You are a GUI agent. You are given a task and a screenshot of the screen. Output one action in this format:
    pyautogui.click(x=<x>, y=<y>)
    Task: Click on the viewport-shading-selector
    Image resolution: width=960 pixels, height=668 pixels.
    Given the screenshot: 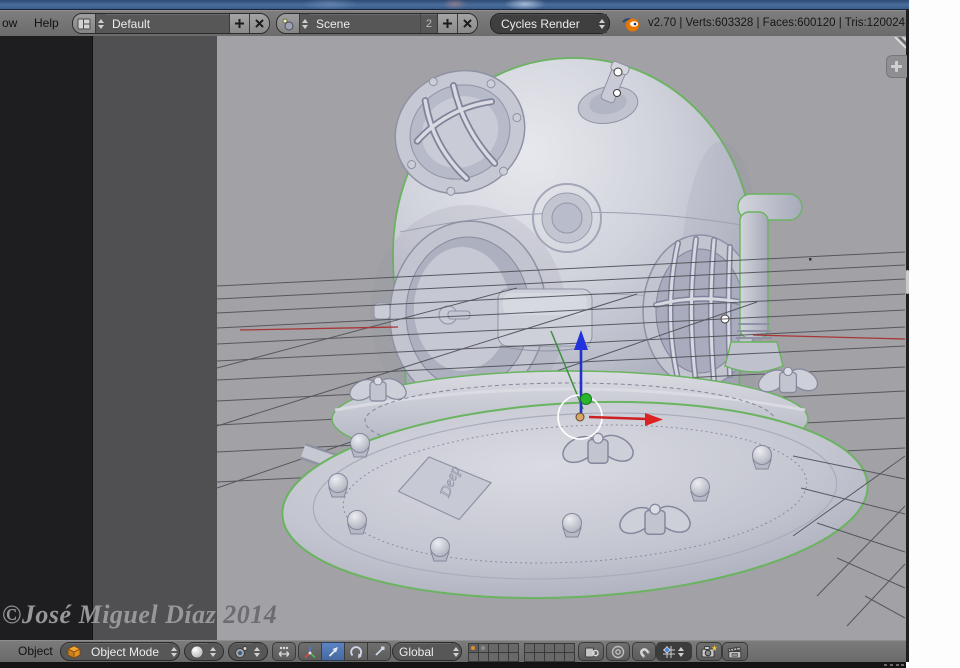 What is the action you would take?
    pyautogui.click(x=204, y=651)
    